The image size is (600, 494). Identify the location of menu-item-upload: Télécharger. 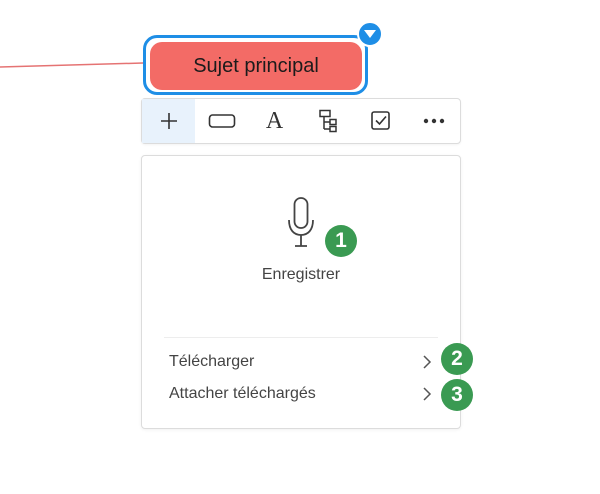
(301, 362).